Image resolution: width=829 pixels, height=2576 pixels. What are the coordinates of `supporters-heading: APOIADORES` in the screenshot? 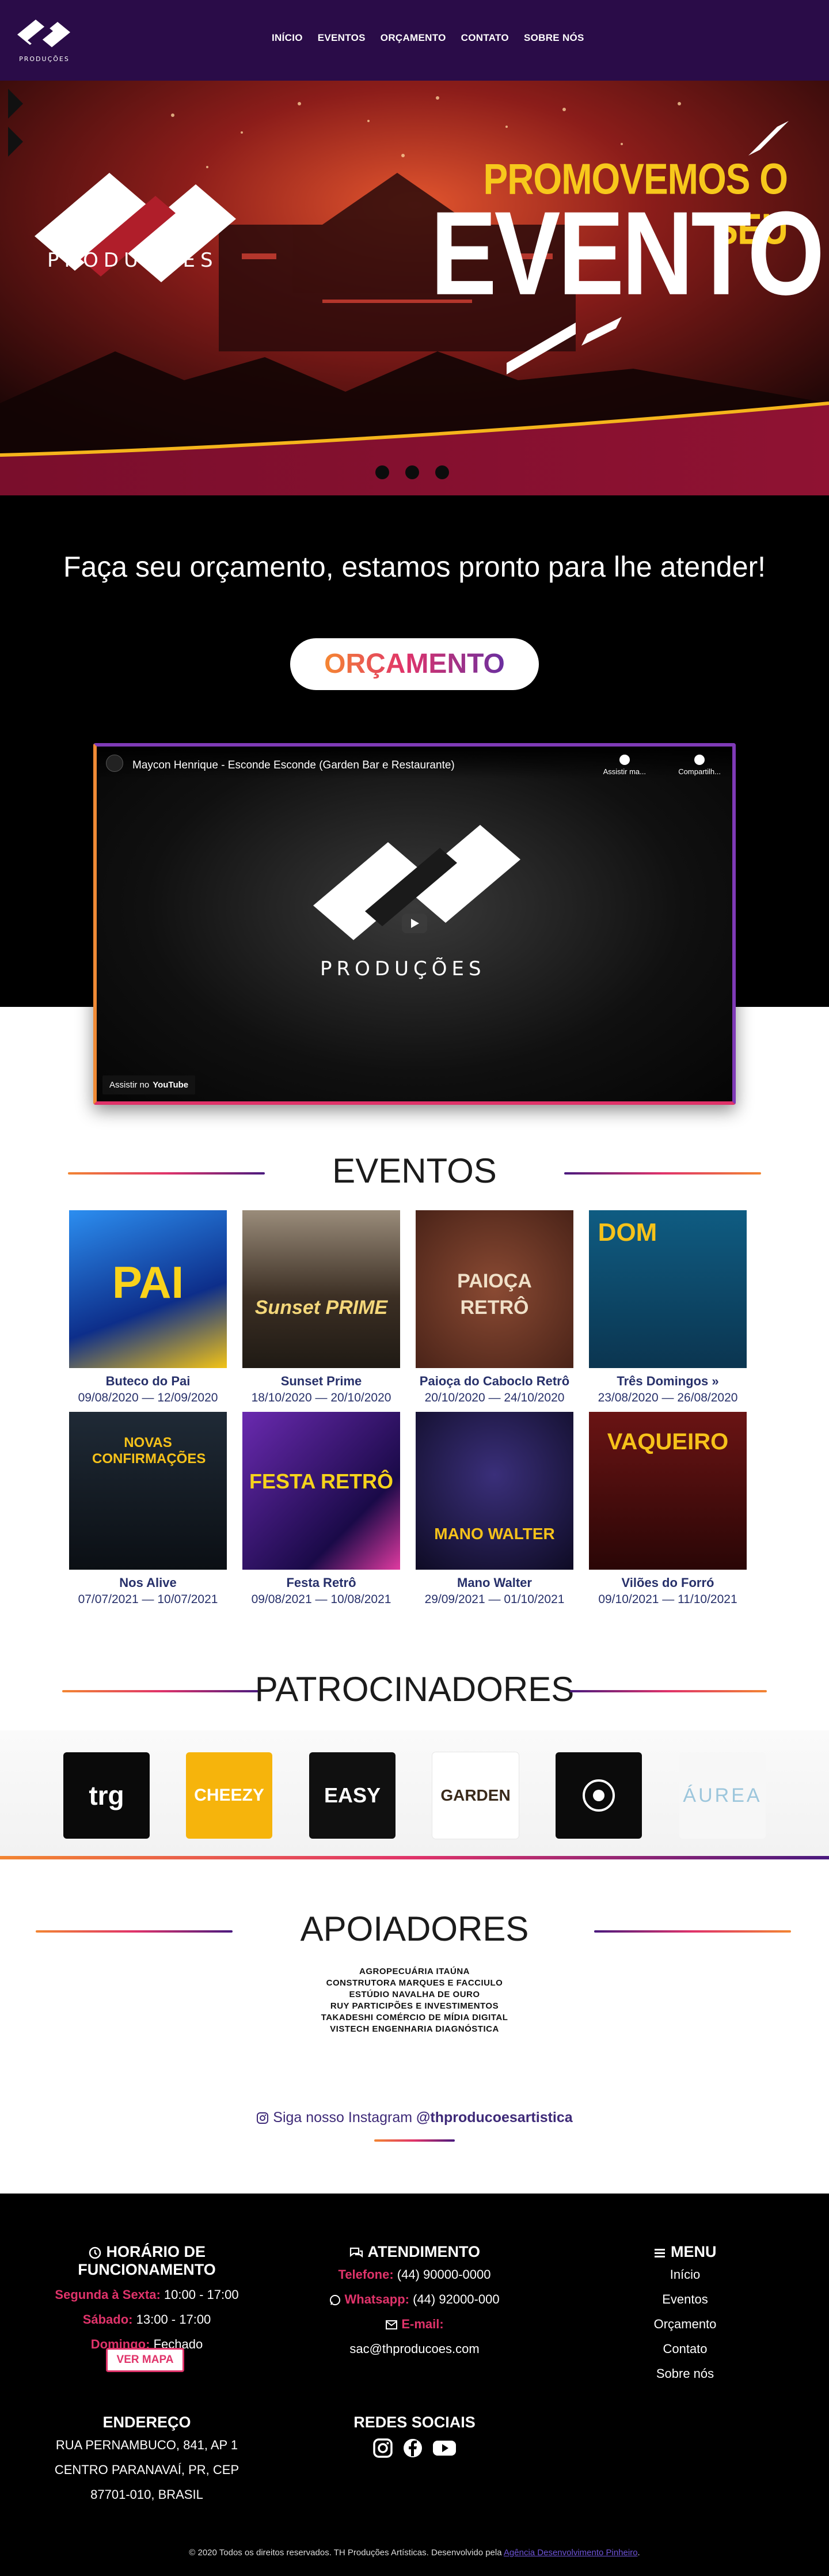 It's located at (414, 1929).